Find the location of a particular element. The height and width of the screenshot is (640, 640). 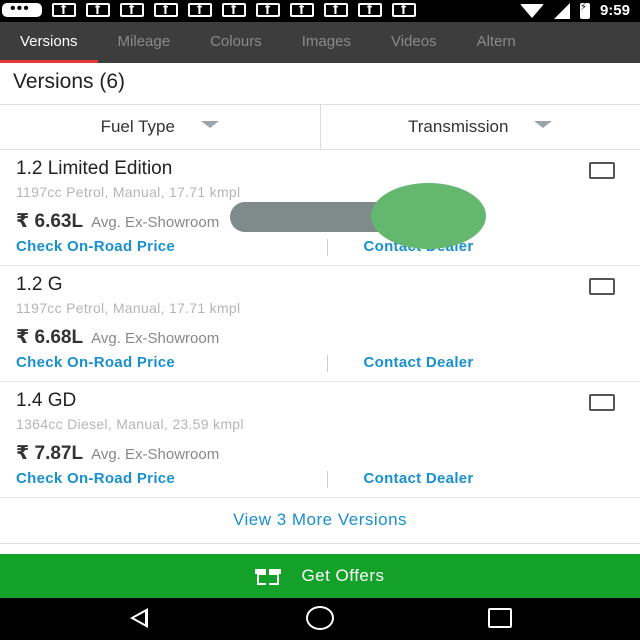

home-icon is located at coordinates (320, 618).